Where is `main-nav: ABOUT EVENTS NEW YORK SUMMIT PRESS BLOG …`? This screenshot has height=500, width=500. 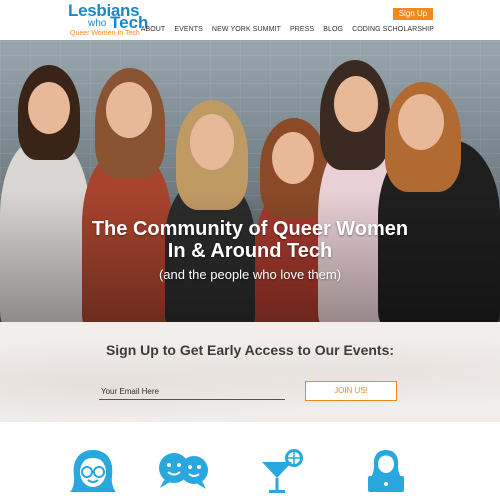
main-nav: ABOUT EVENTS NEW YORK SUMMIT PRESS BLOG … is located at coordinates (287, 29).